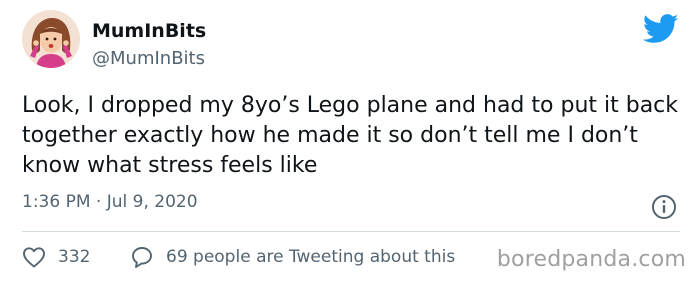 The height and width of the screenshot is (284, 700). Describe the element at coordinates (56, 257) in the screenshot. I see `like-button: 332` at that location.